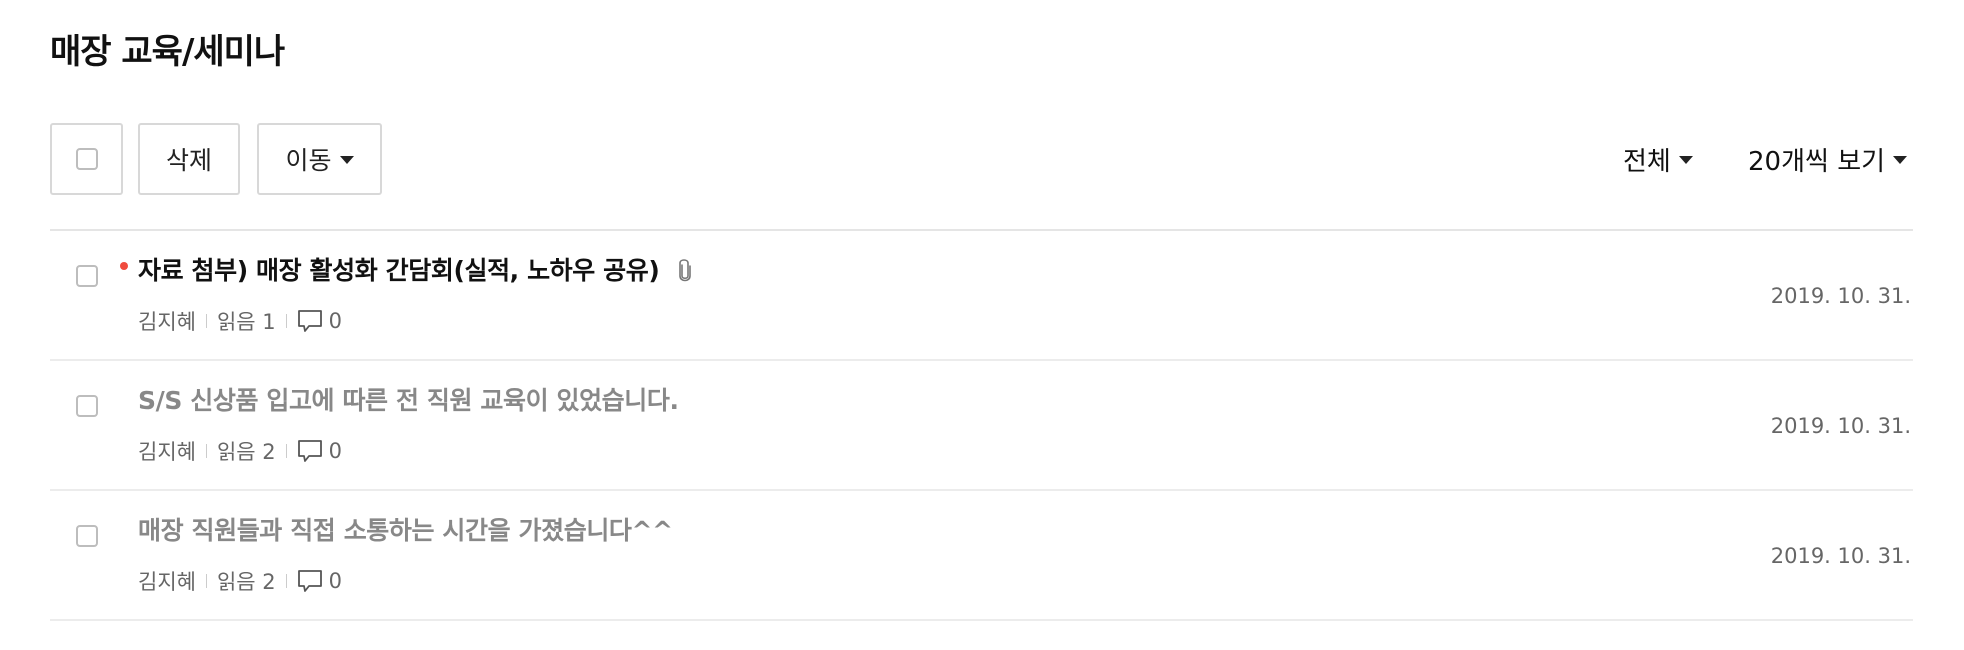  I want to click on post-title-line: 자료 첨부) 매장 활성화 간담회(실적, 노하우 공유), so click(415, 271).